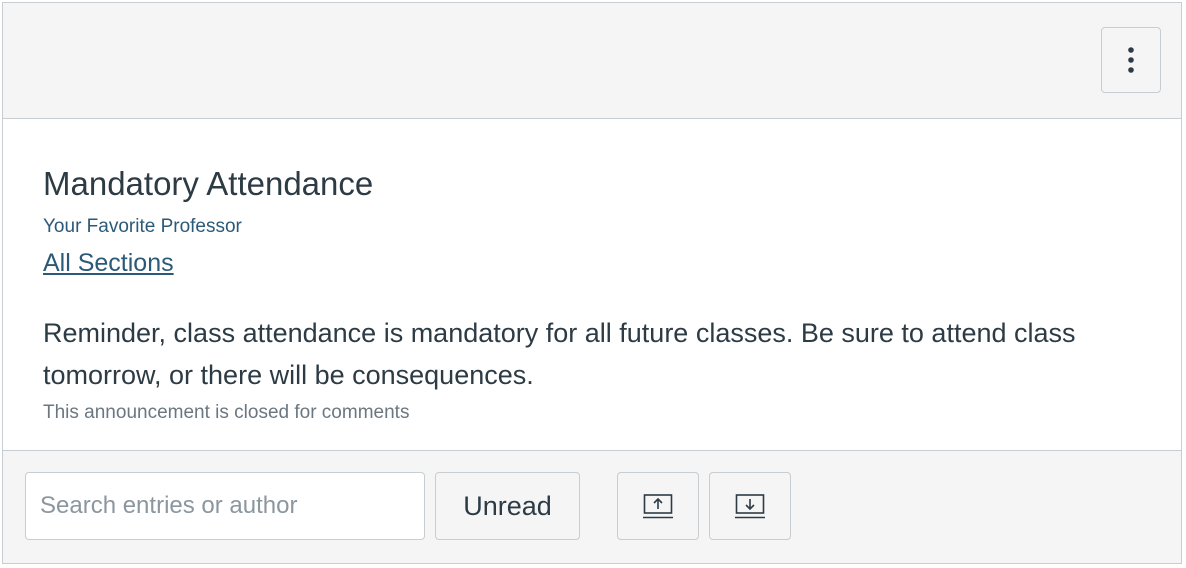 The width and height of the screenshot is (1186, 568). I want to click on collapse-threads-button, so click(750, 506).